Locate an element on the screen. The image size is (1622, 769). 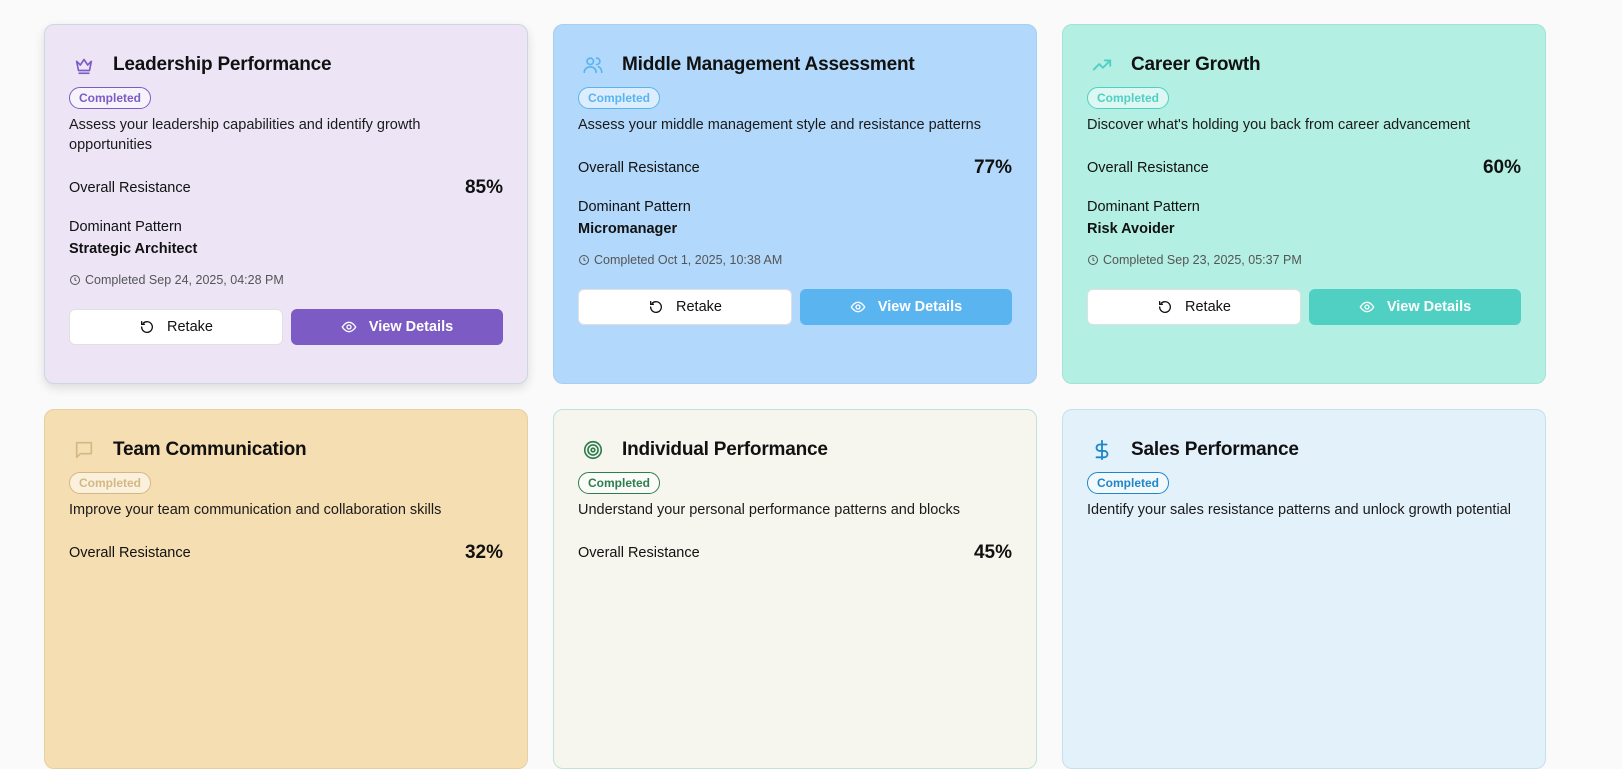
resistance-value: 77% is located at coordinates (992, 167).